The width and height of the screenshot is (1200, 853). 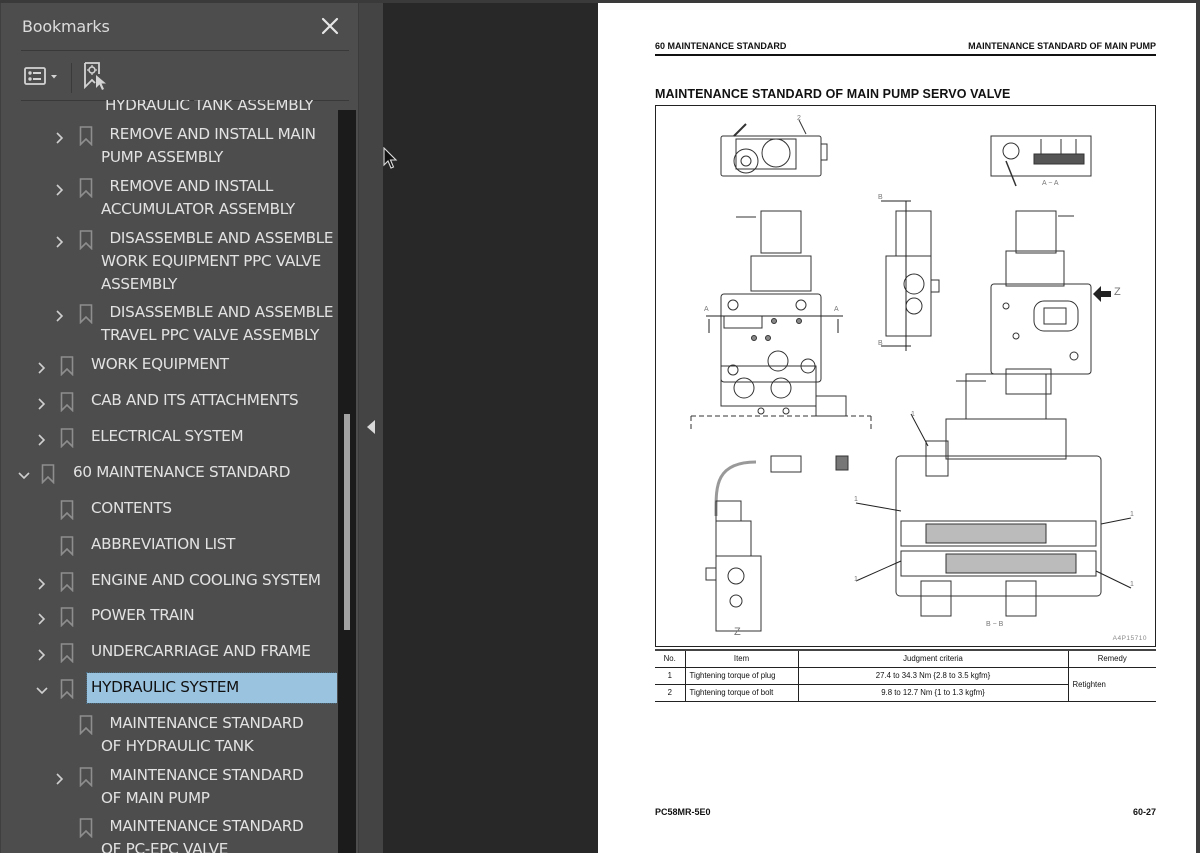 I want to click on bookmark-label: POWER TRAIN, so click(x=143, y=615).